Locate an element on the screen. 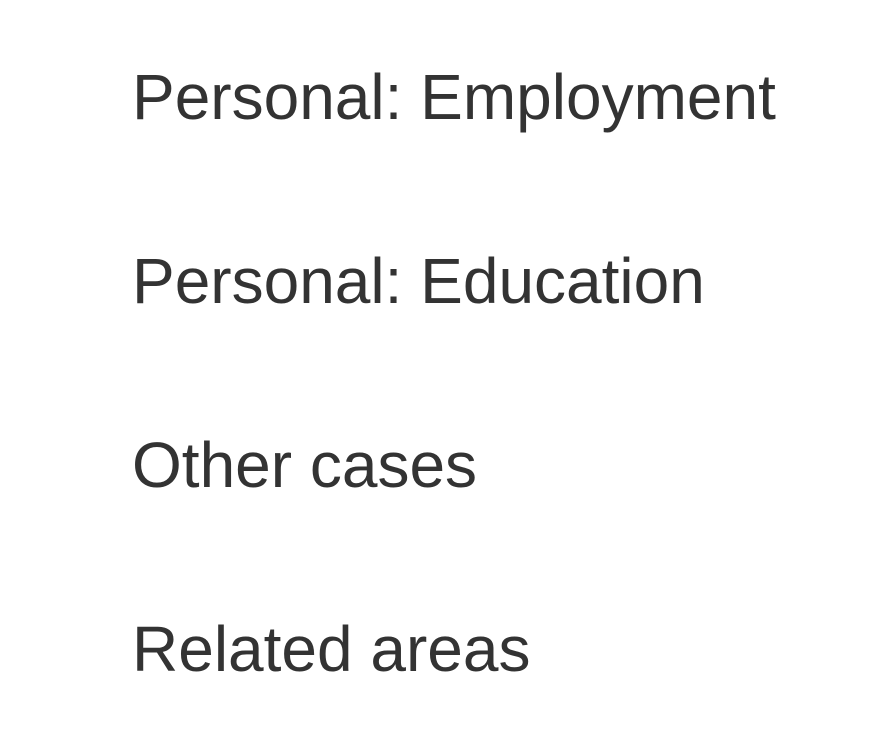 This screenshot has height=736, width=893. menu-item-other-cases: Other cases is located at coordinates (304, 465).